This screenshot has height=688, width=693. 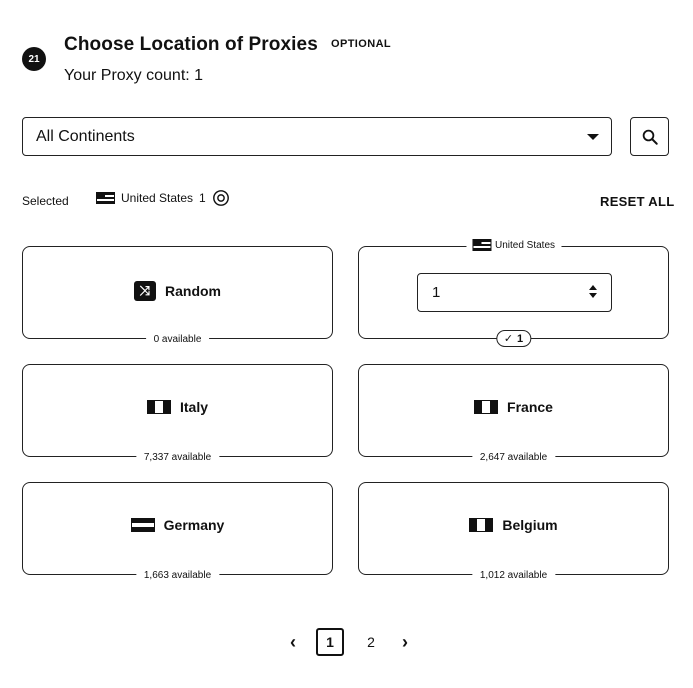 What do you see at coordinates (520, 338) in the screenshot?
I see `badge-count: 1` at bounding box center [520, 338].